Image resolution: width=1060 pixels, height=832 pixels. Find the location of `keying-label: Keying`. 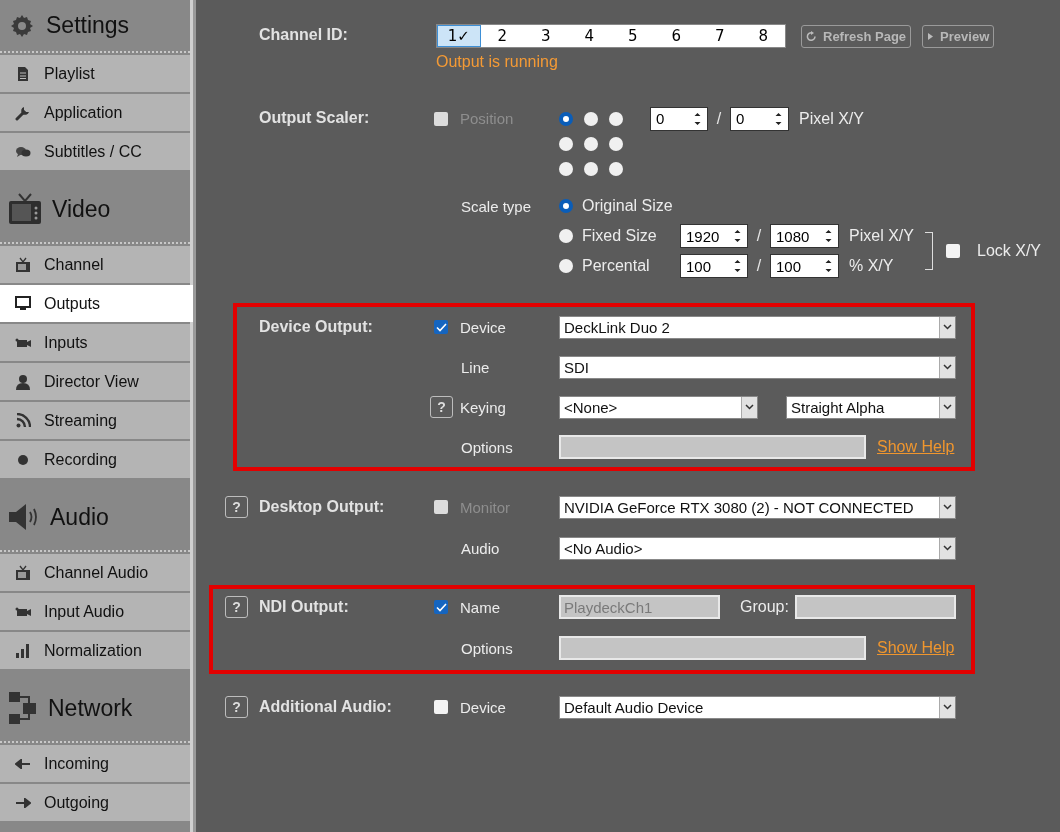

keying-label: Keying is located at coordinates (483, 407).